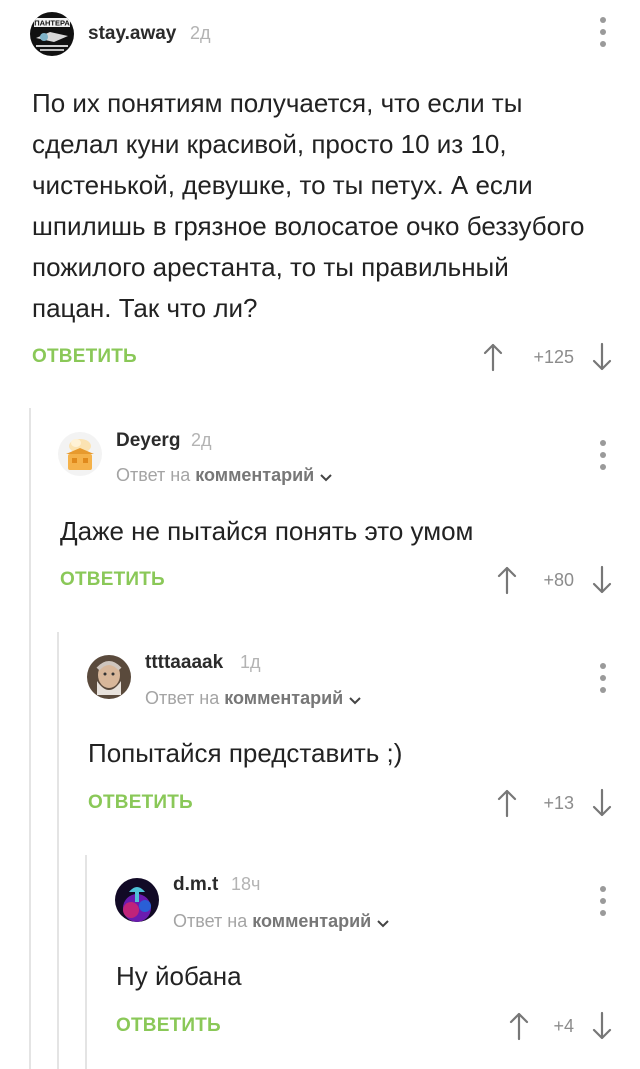 This screenshot has height=1069, width=640. What do you see at coordinates (195, 885) in the screenshot?
I see `username: d.m.t` at bounding box center [195, 885].